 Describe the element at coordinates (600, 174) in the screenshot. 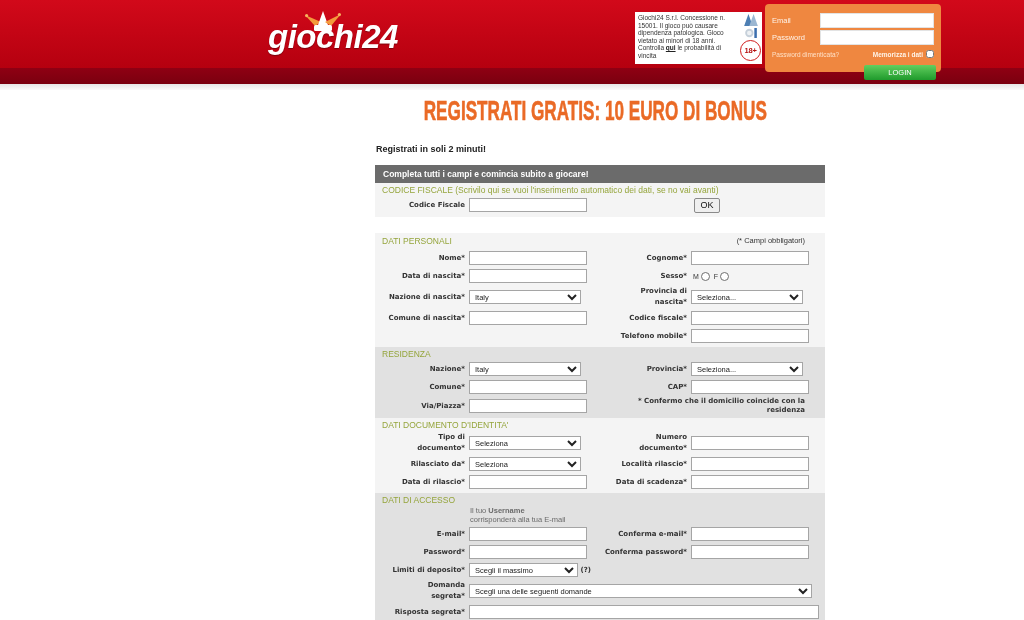

I see `form-header: Completa tutti i campi e comincia subito a giocare!` at that location.